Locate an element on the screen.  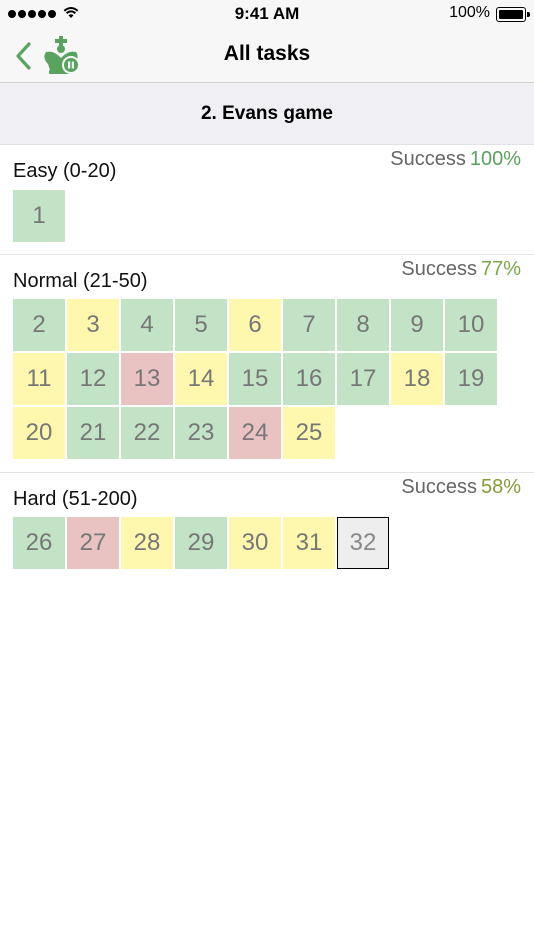
success-rate: Success 77% is located at coordinates (461, 269).